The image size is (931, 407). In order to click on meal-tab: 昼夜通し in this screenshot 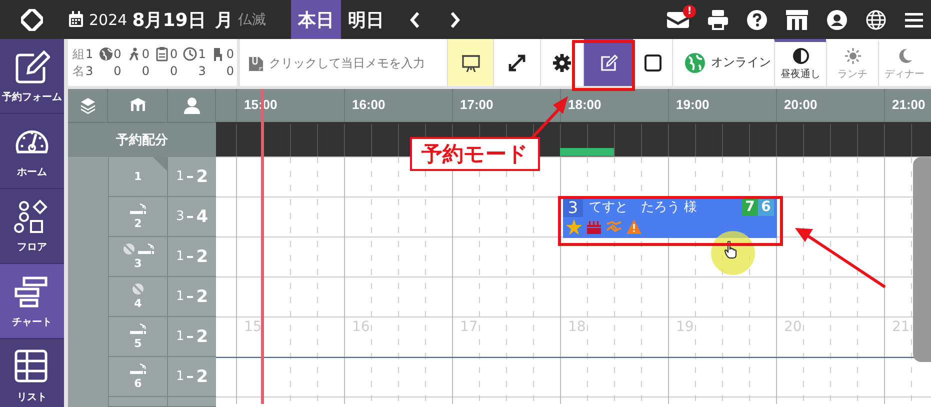, I will do `click(800, 62)`.